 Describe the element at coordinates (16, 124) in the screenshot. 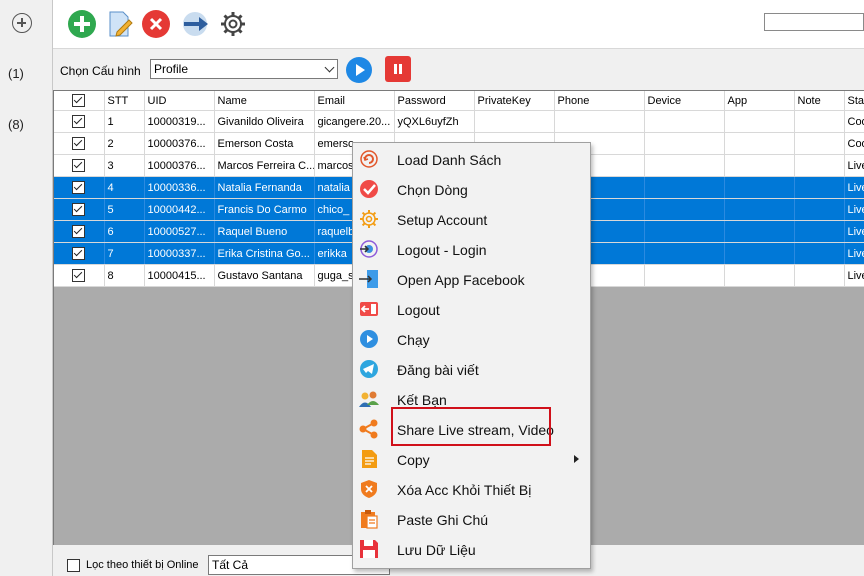

I see `sidebar-count-2: (8)` at that location.